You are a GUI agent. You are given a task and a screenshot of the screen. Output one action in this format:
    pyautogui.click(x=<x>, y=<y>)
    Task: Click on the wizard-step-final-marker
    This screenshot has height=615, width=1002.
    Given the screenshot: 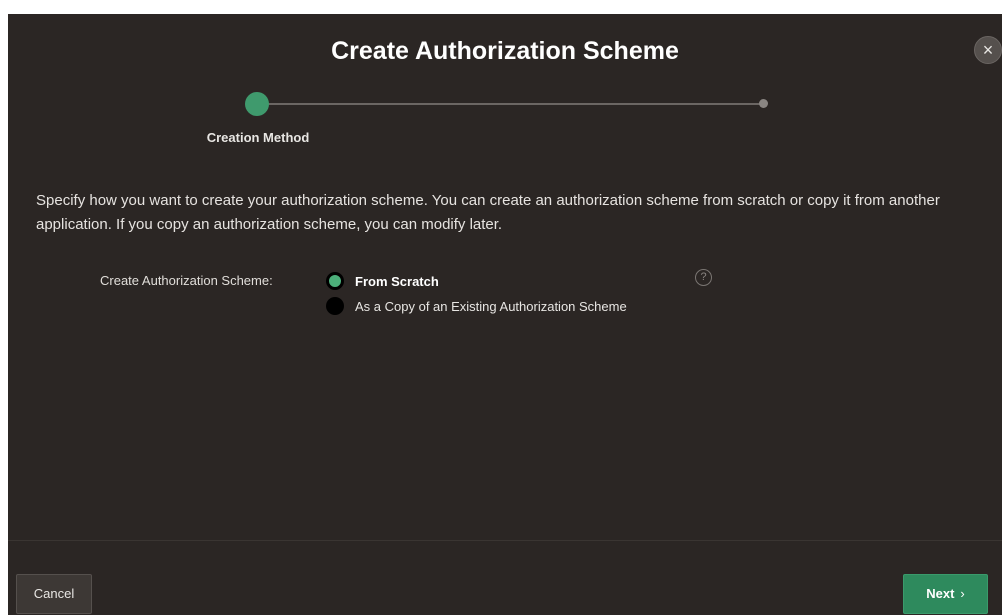 What is the action you would take?
    pyautogui.click(x=763, y=103)
    